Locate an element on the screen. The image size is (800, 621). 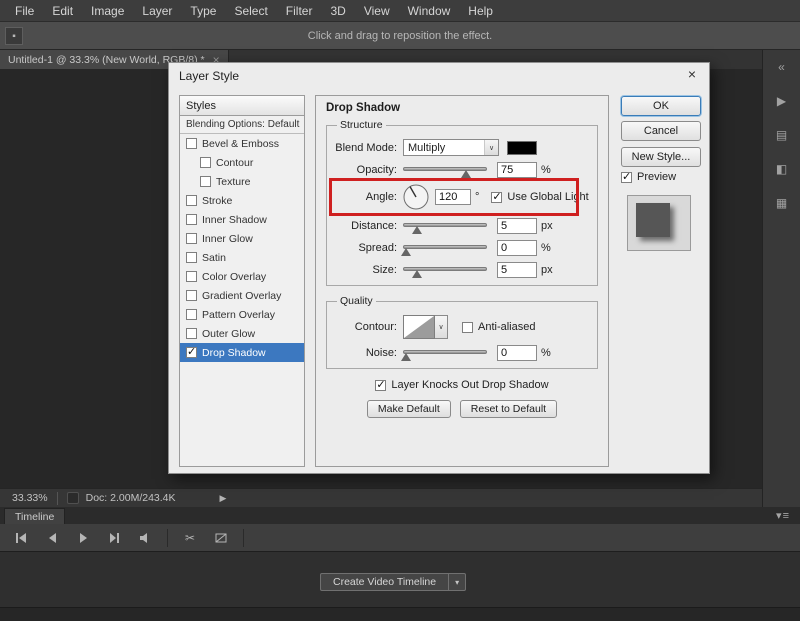
style-item-drop-shadow: Drop Shadow is located at coordinates (242, 352).